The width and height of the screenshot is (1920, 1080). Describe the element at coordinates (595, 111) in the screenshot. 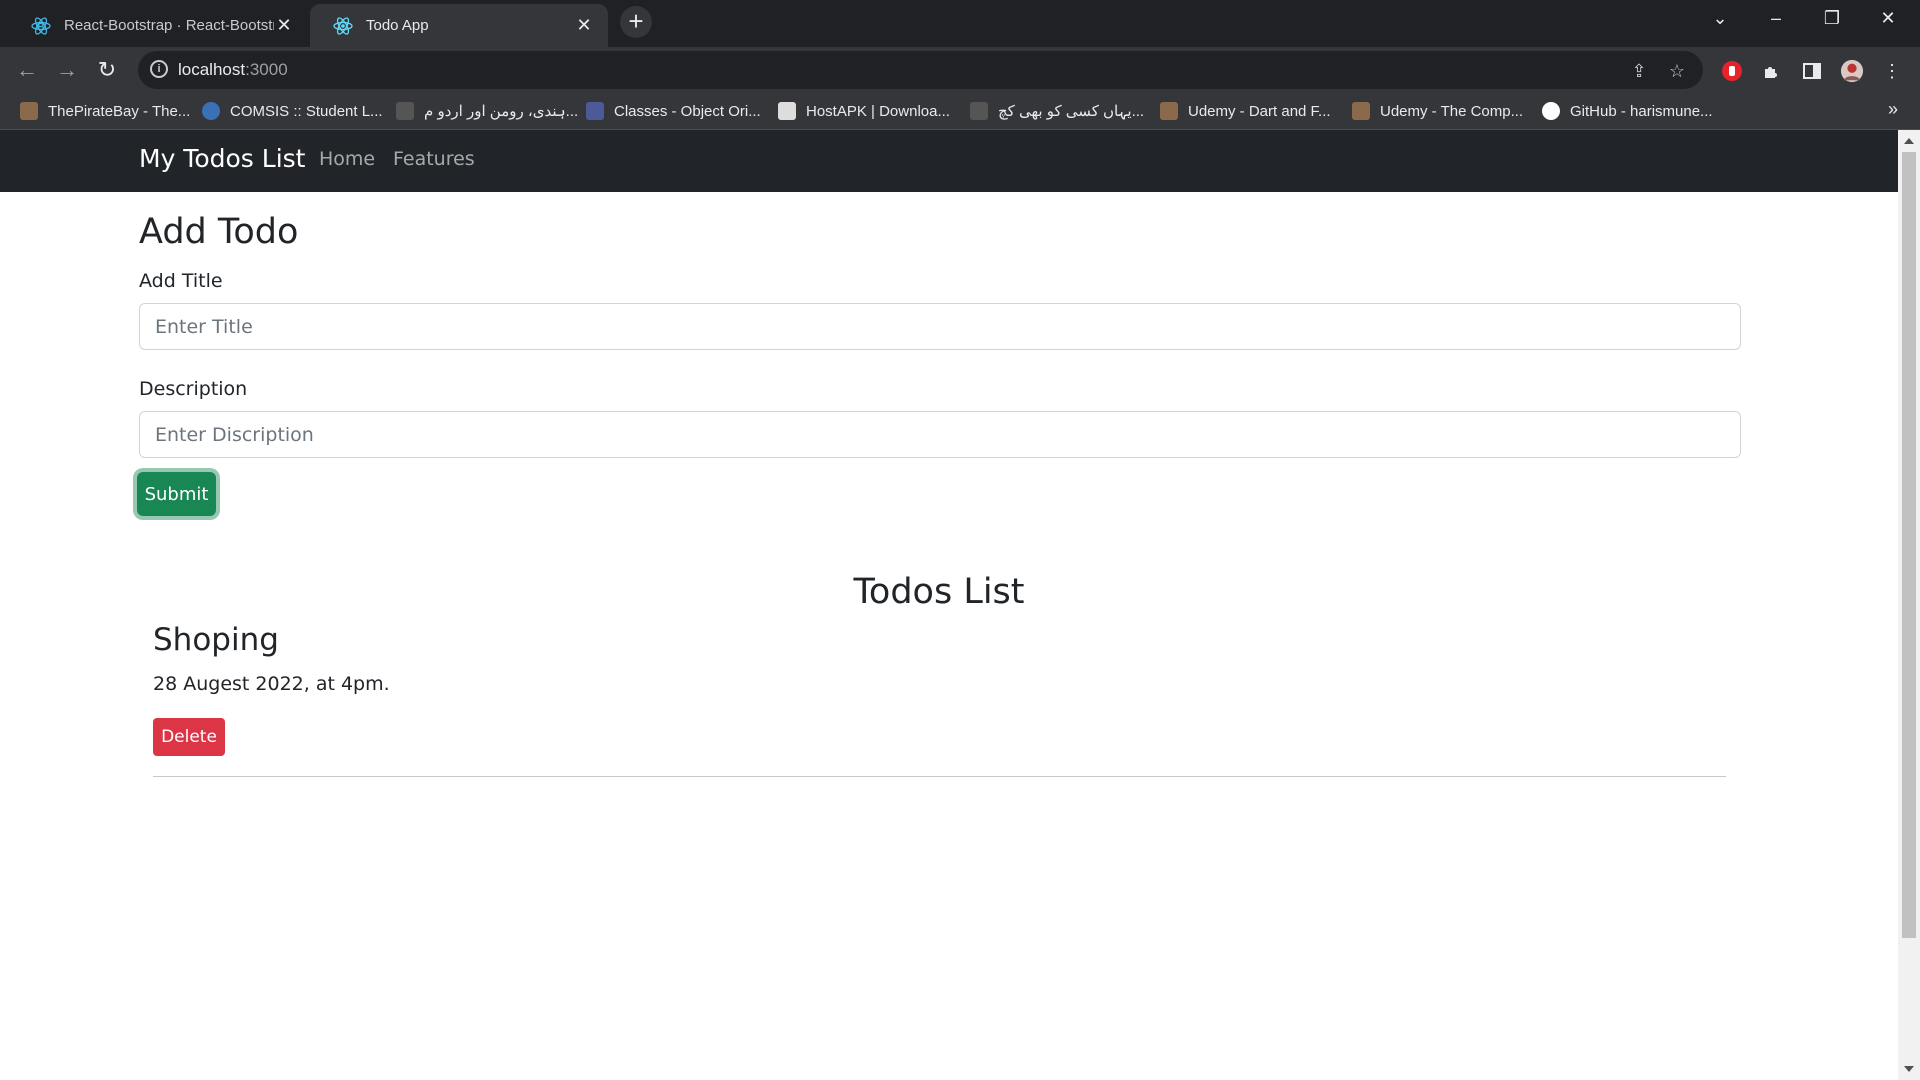

I see `class-diagram-icon` at that location.